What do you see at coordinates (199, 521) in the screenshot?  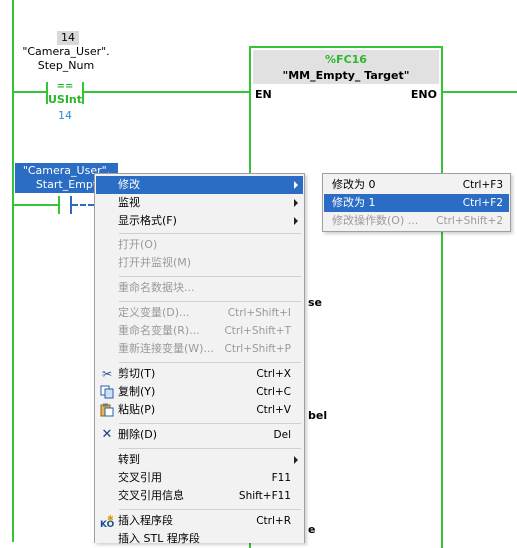 I see `menu-item-insert-network: KO ✱ 插入程序段 Ctrl+R` at bounding box center [199, 521].